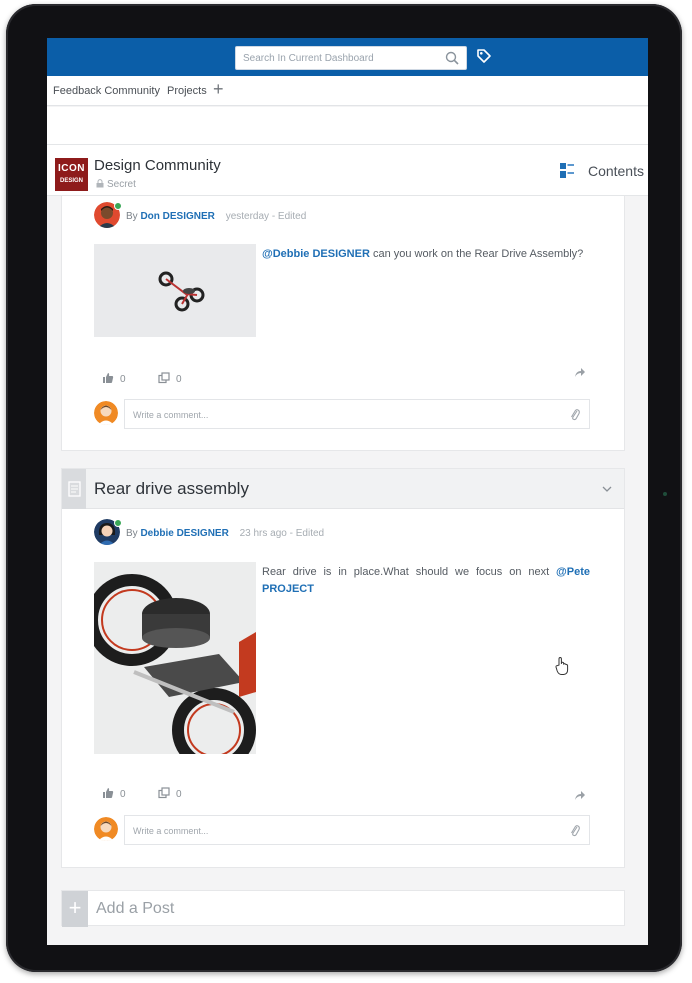 The height and width of the screenshot is (983, 692). I want to click on logo-text-bottom: DESIGN, so click(71, 181).